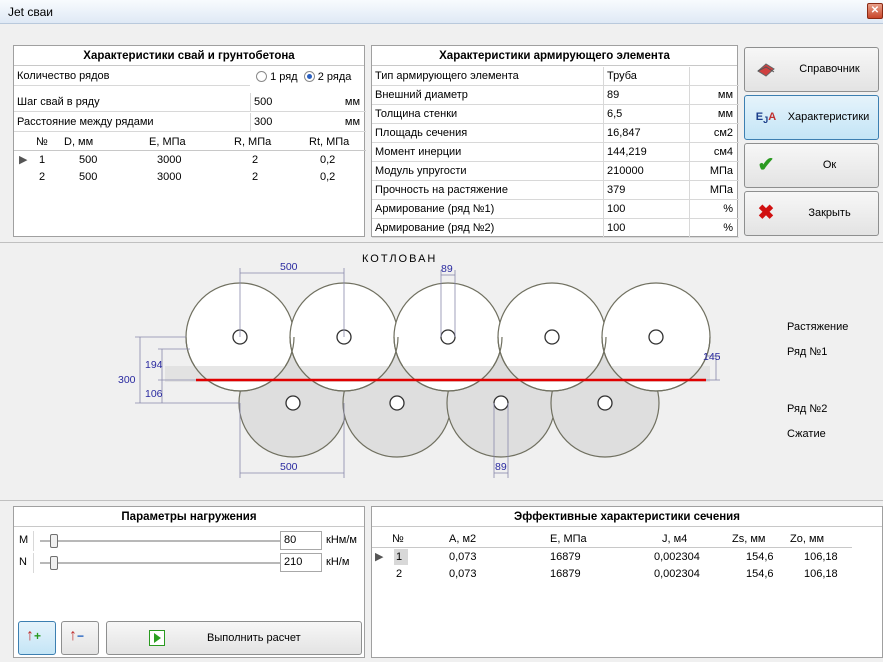 This screenshot has width=883, height=662. I want to click on row-distance-input: 300, so click(290, 122).